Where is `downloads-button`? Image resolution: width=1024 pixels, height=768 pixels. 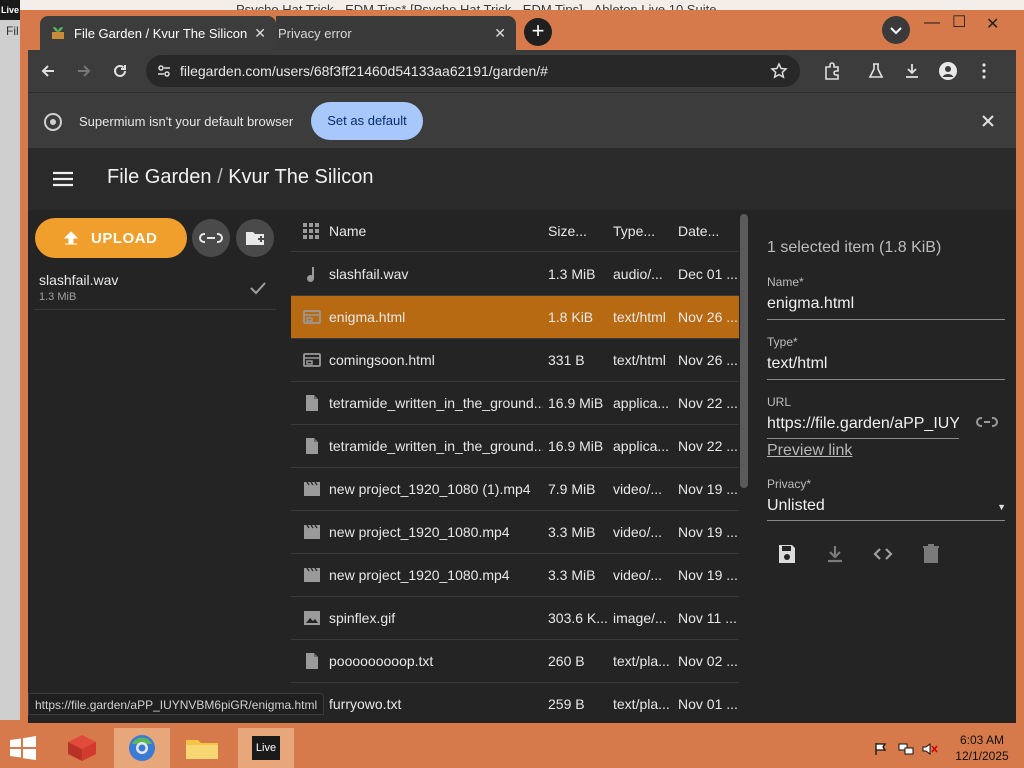 downloads-button is located at coordinates (912, 71).